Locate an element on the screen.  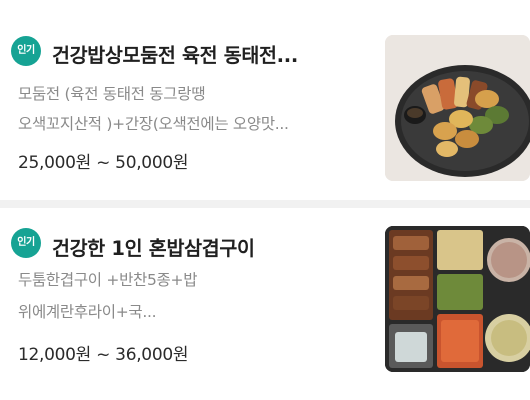
menu-item-description-line1: 두툼한겹구이 +반찬5종+밥 is located at coordinates (108, 280).